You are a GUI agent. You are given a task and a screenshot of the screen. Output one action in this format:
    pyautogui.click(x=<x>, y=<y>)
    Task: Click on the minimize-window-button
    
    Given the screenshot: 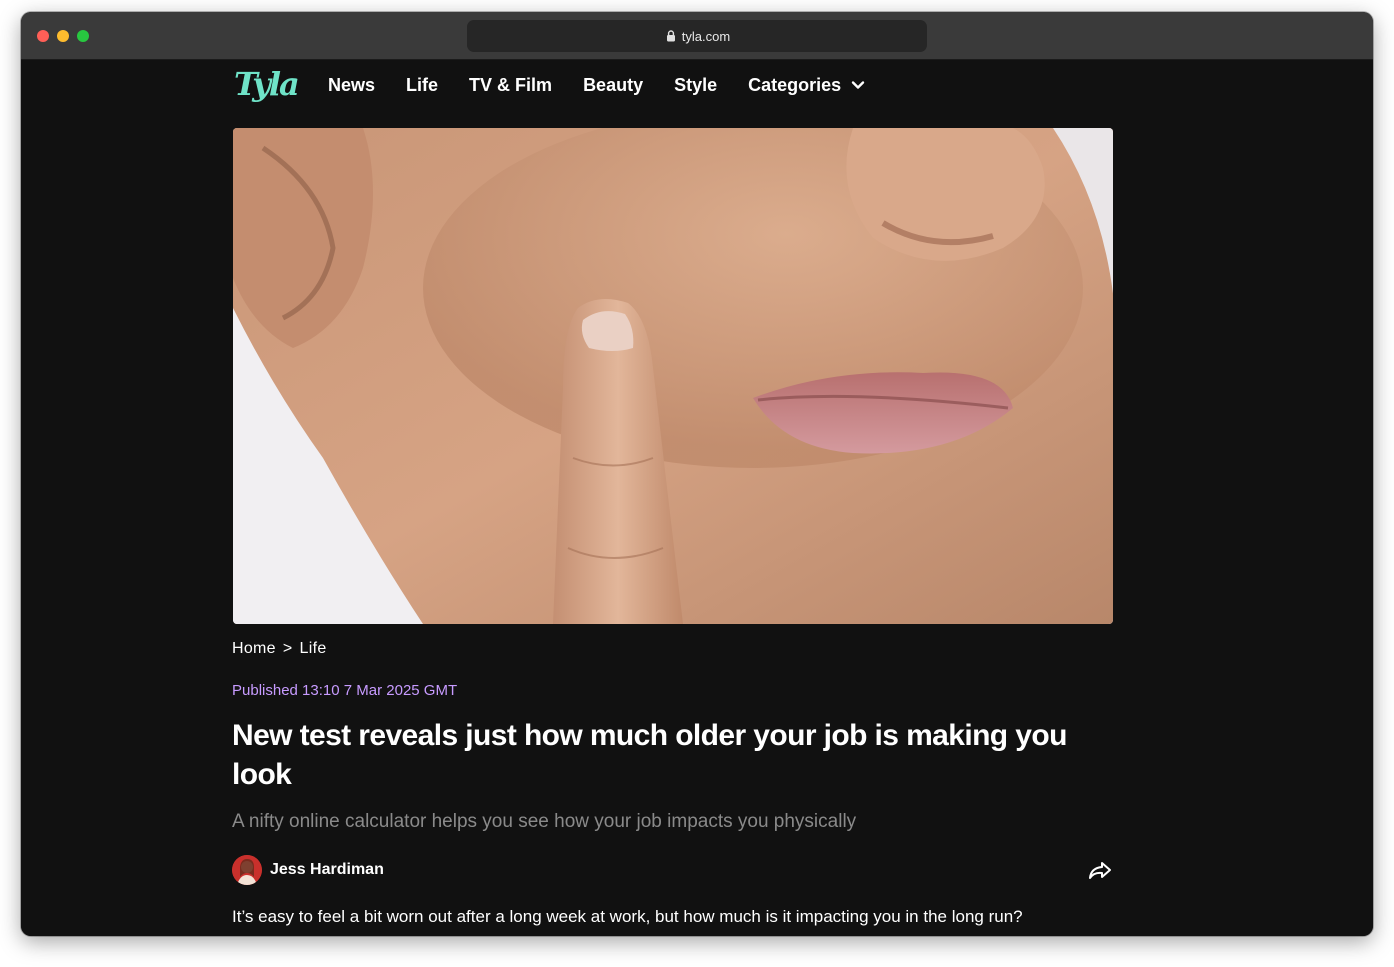 What is the action you would take?
    pyautogui.click(x=63, y=36)
    